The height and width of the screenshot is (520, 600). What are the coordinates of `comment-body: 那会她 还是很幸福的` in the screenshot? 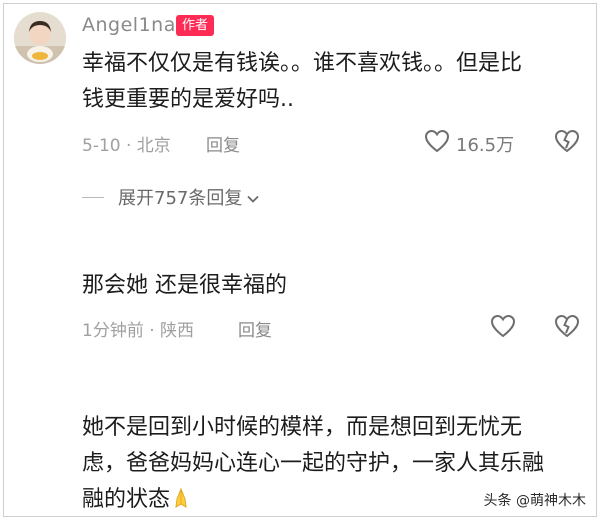 It's located at (184, 286).